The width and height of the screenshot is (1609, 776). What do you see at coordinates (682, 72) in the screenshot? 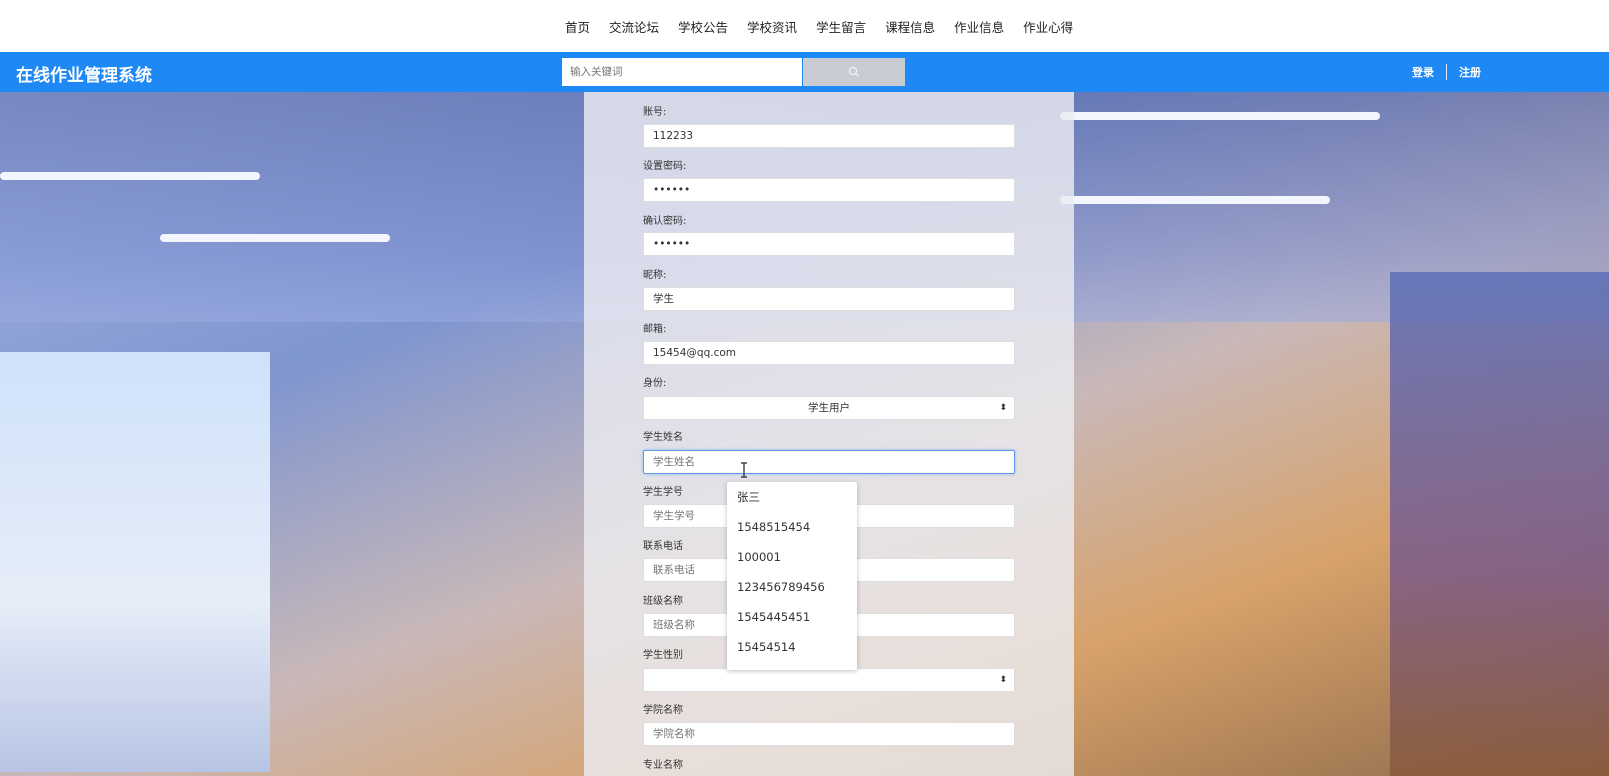
I see `search-input` at bounding box center [682, 72].